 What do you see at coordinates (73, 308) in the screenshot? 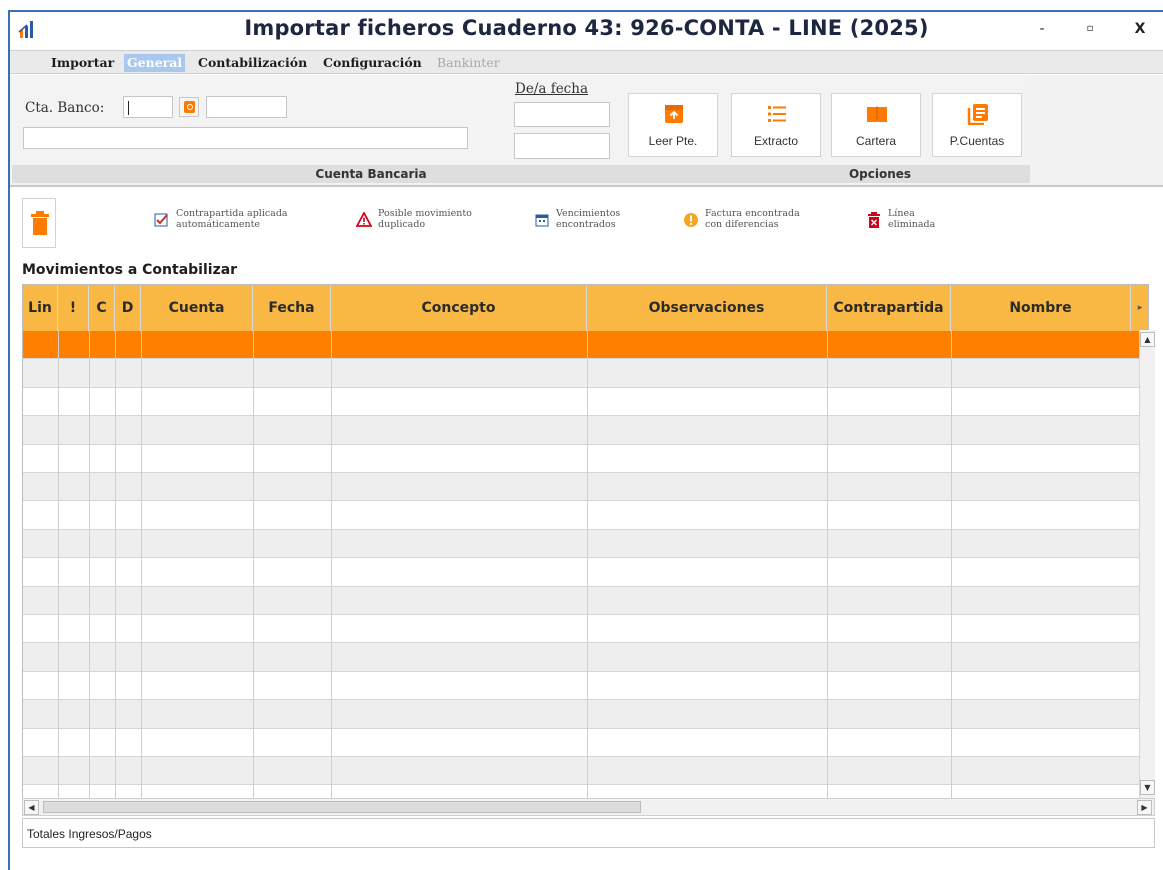
I see `column-header-alert: !` at bounding box center [73, 308].